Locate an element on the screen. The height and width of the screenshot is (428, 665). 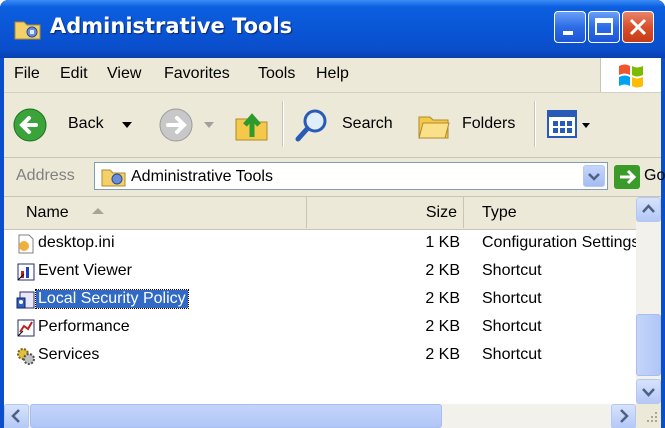
chevron-up-icon is located at coordinates (648, 208).